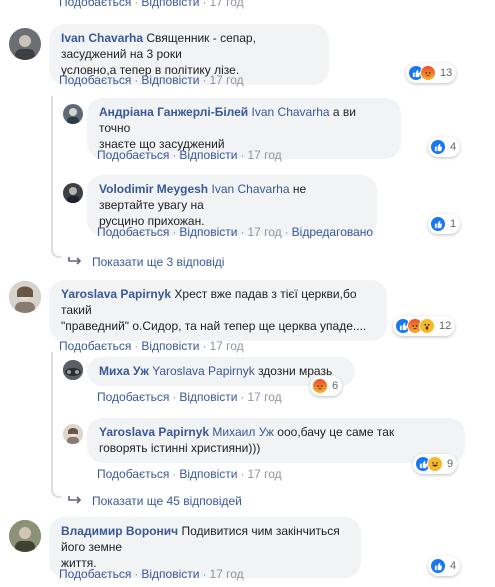  What do you see at coordinates (243, 432) in the screenshot?
I see `mention: Михаил Уж` at bounding box center [243, 432].